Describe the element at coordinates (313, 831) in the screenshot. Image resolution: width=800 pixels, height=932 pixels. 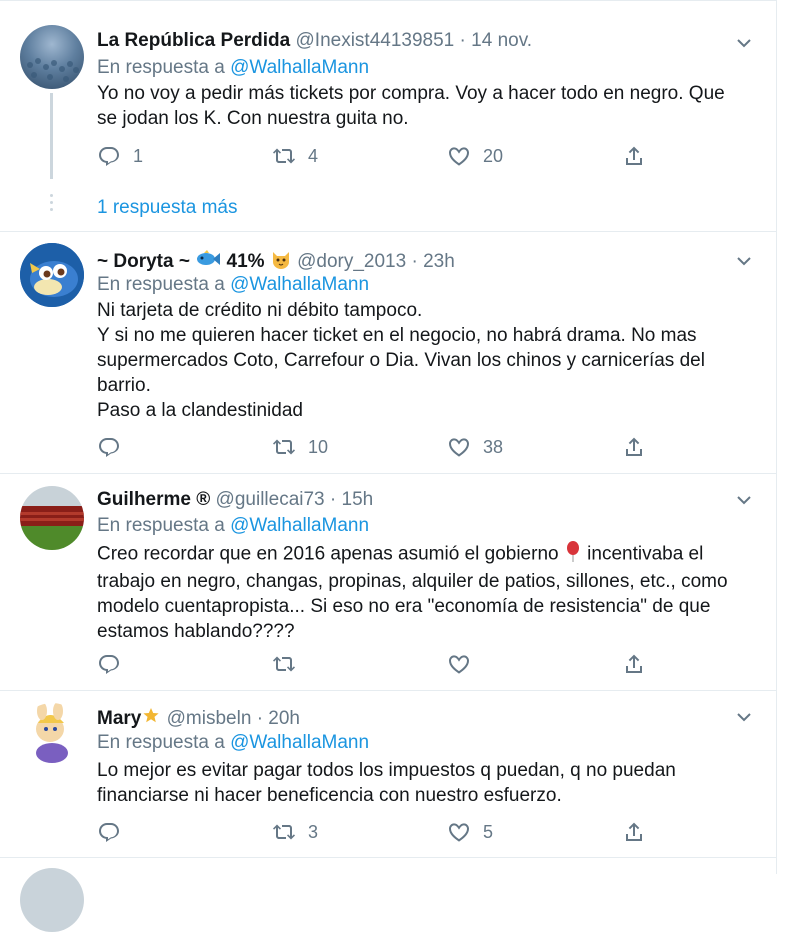
I see `retweet-count: 3` at that location.